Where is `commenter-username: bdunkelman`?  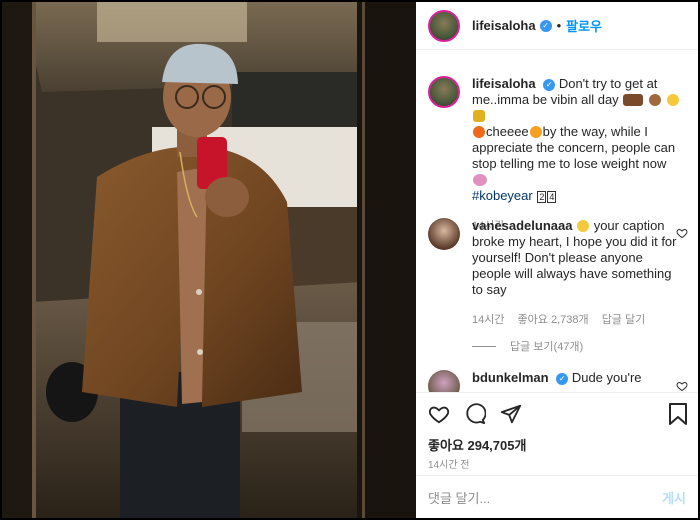 commenter-username: bdunkelman is located at coordinates (510, 377).